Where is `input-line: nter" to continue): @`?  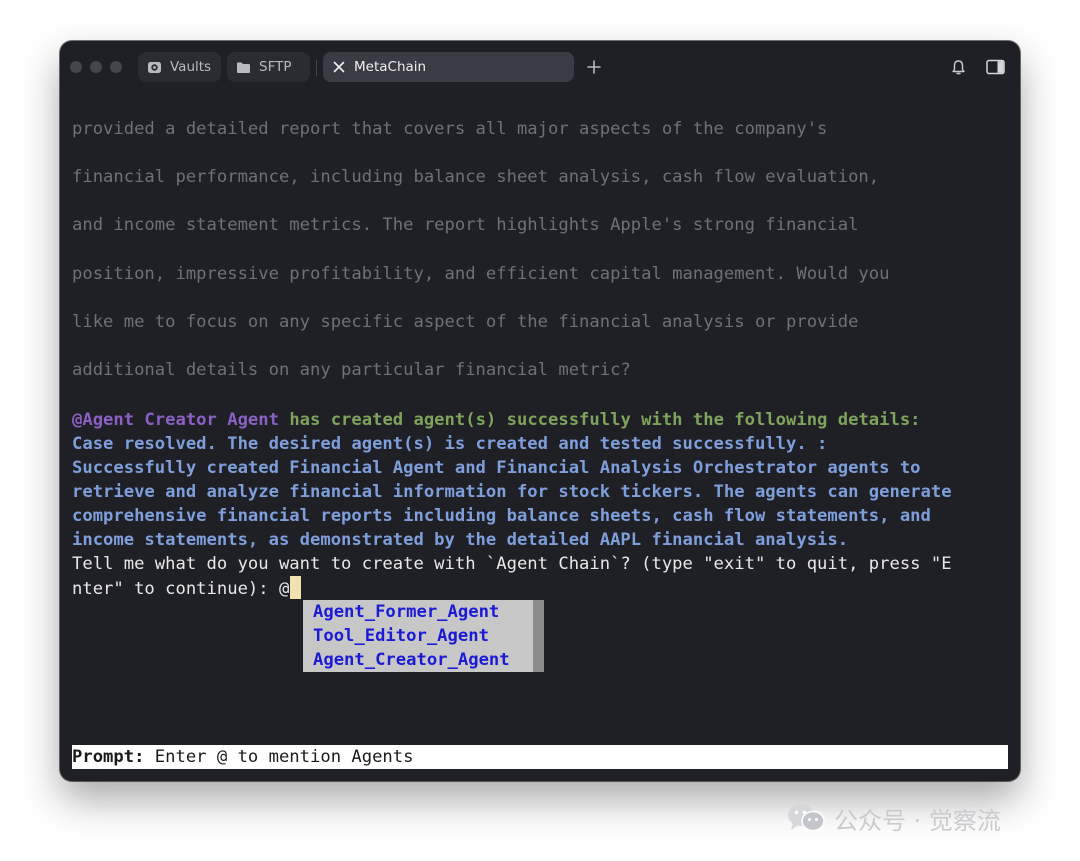 input-line: nter" to continue): @ is located at coordinates (542, 588).